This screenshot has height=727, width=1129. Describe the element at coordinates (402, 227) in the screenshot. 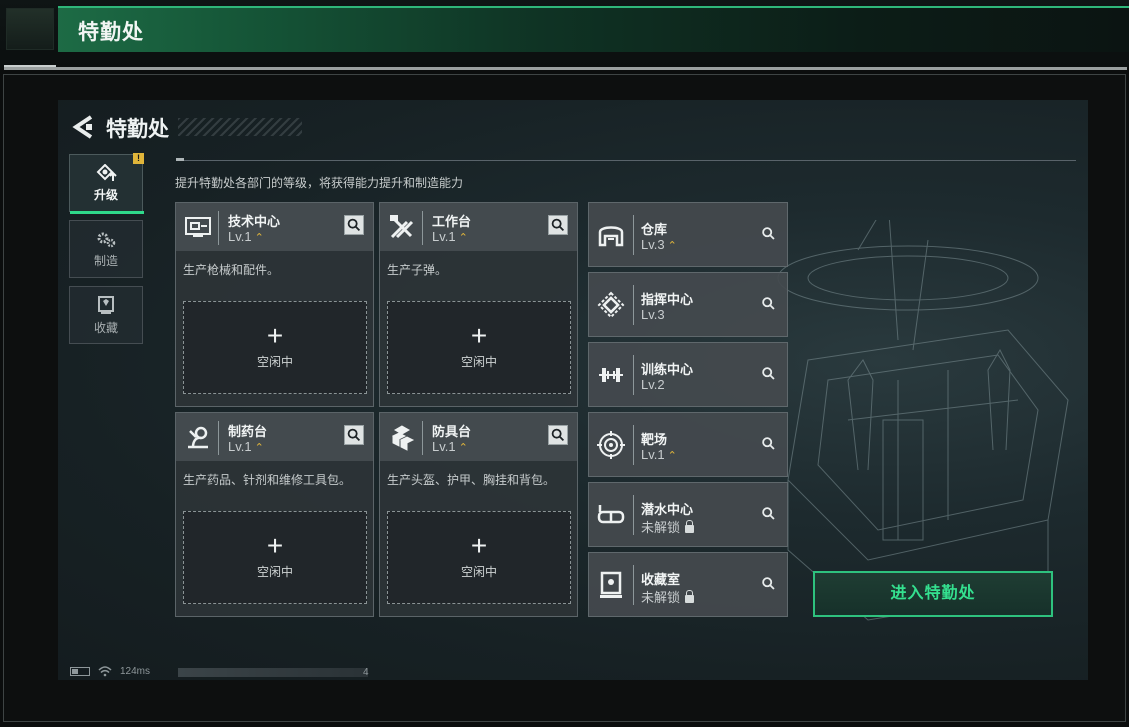

I see `workbench-icon` at that location.